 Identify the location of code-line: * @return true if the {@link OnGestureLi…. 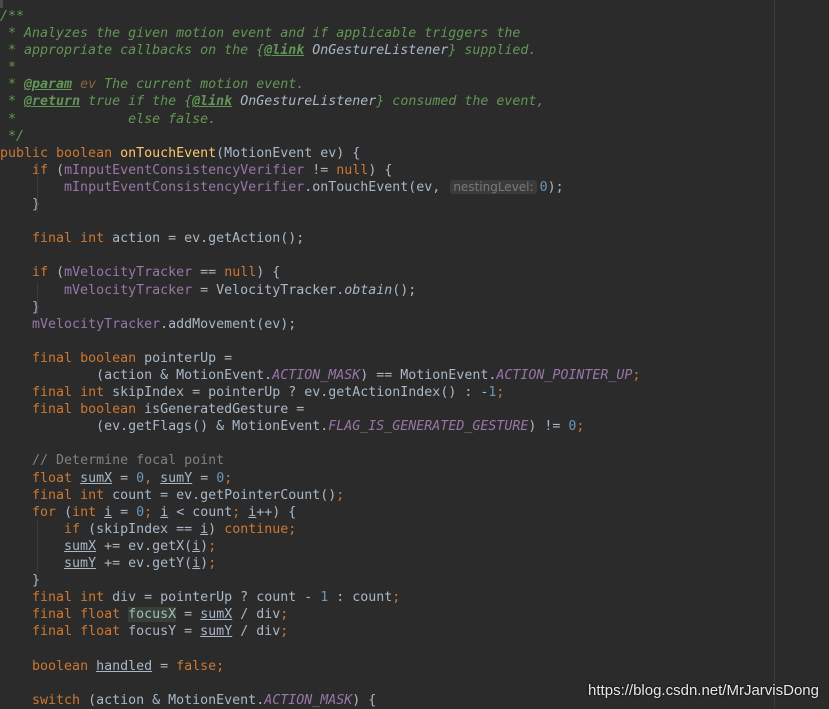
(414, 101).